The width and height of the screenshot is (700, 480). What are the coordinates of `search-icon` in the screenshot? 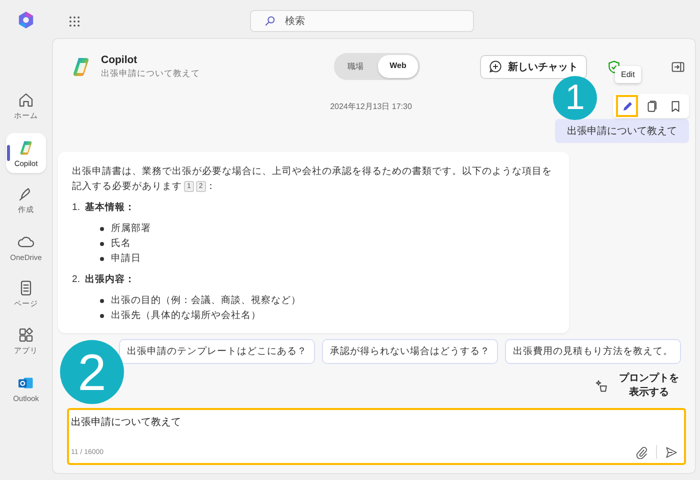 It's located at (270, 21).